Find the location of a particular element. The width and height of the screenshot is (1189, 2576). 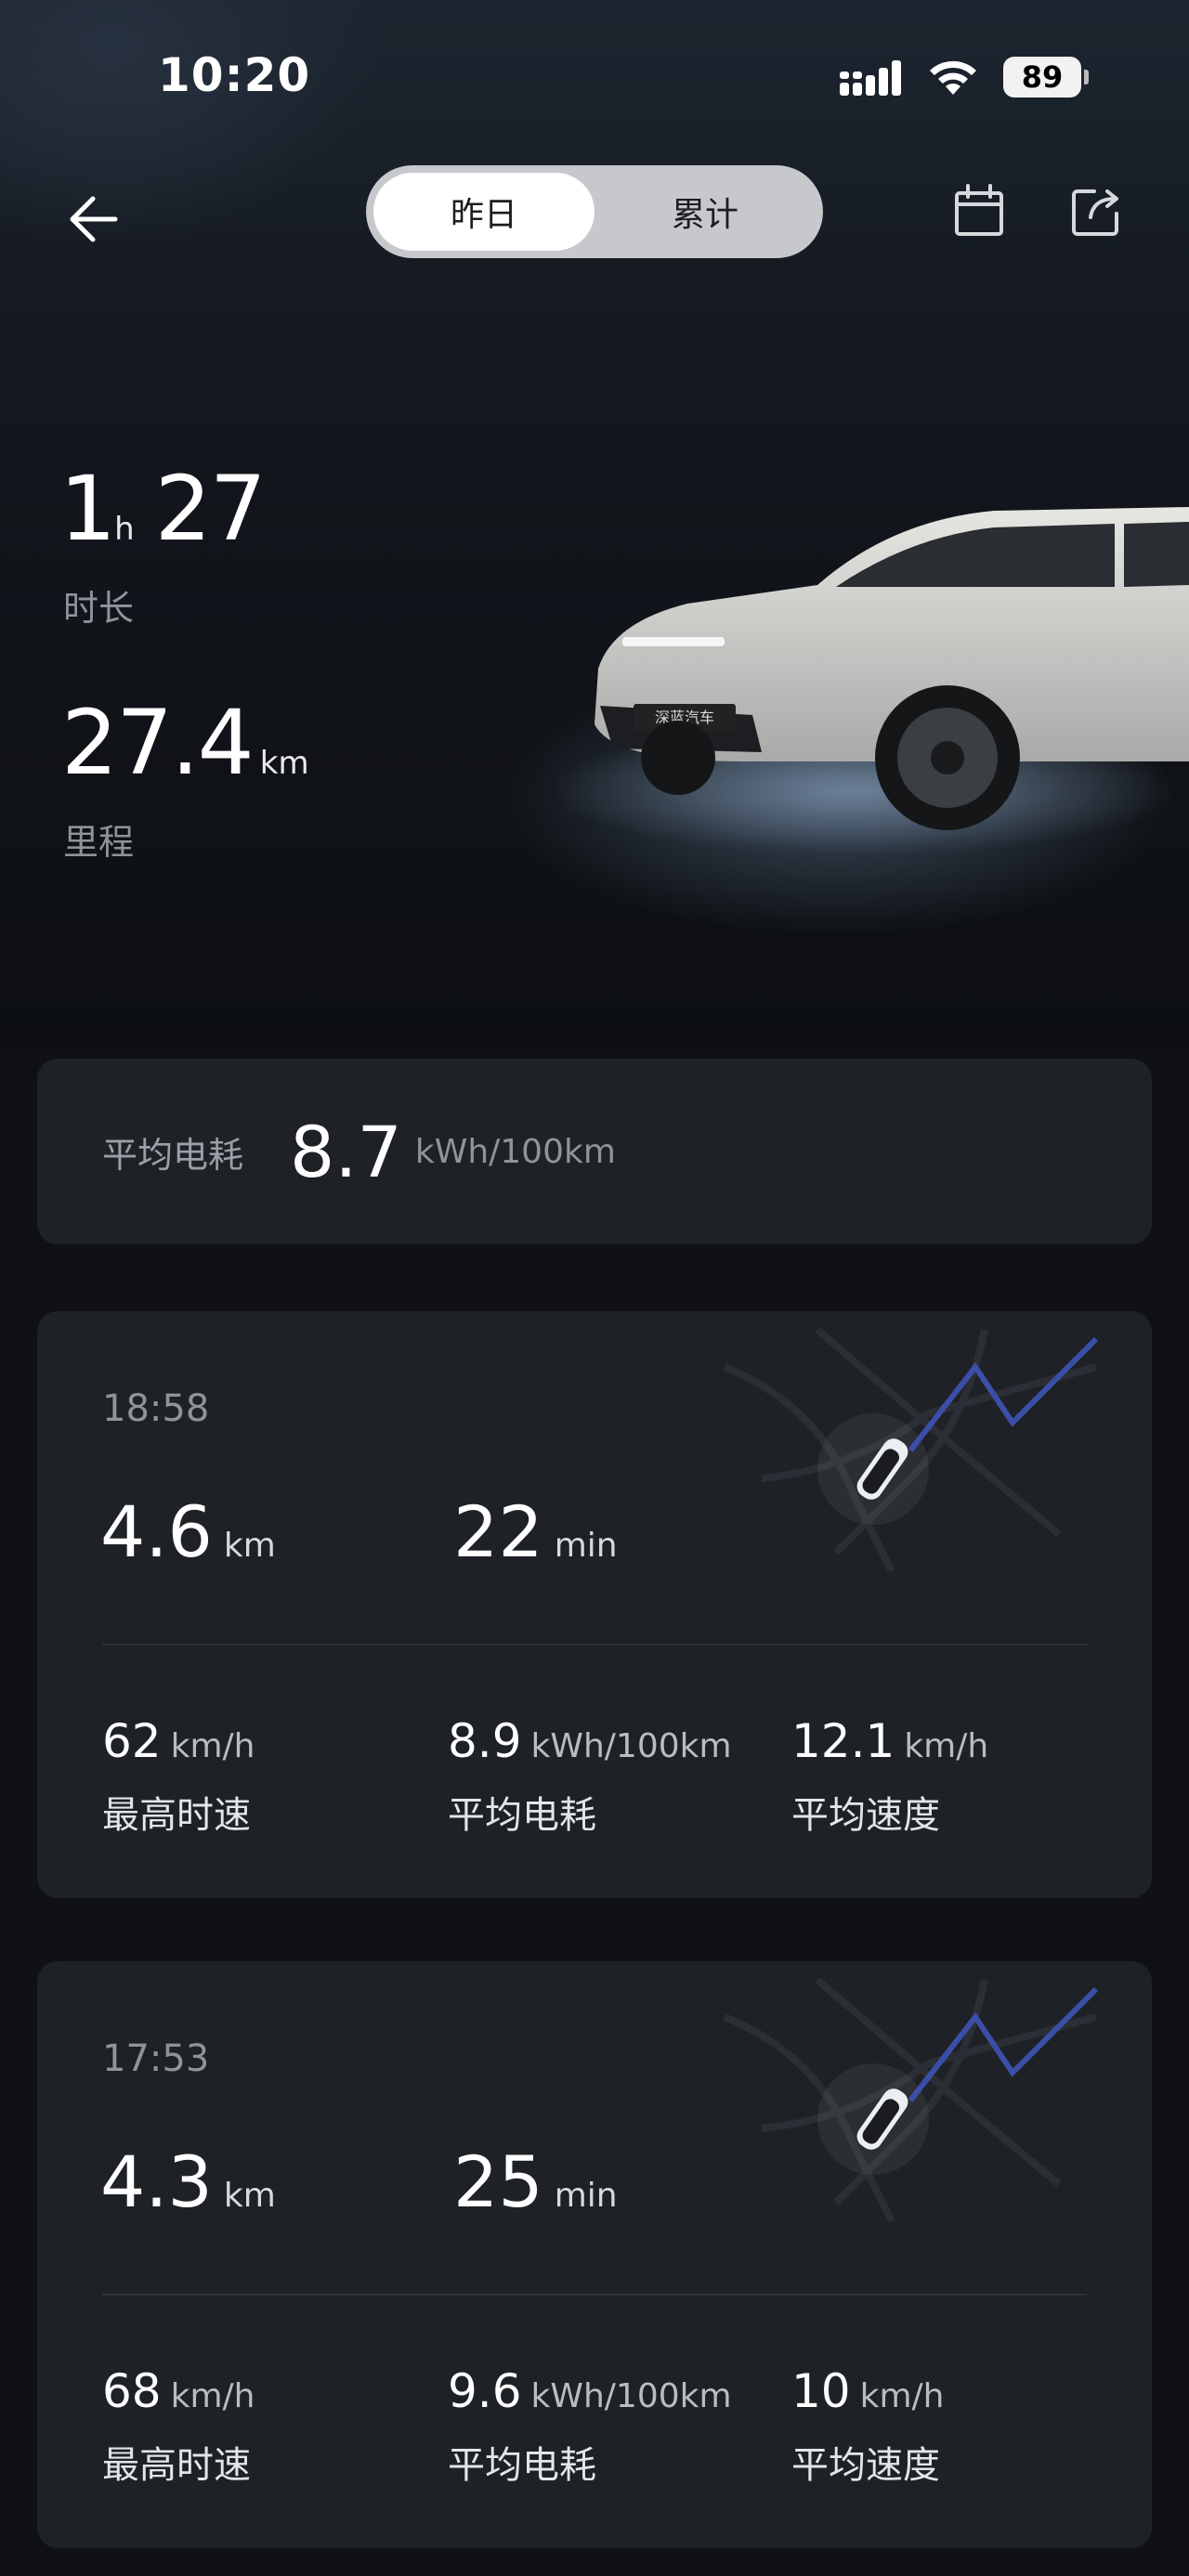

duration-value: 1h 27 is located at coordinates (163, 509).